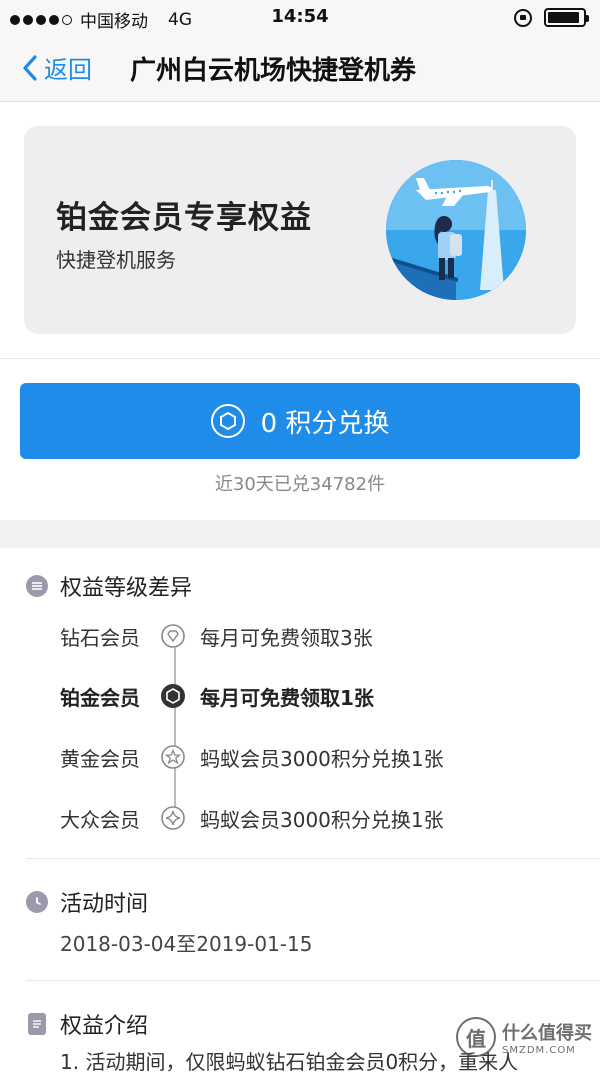  Describe the element at coordinates (109, 818) in the screenshot. I see `level-name: 大众会员` at that location.